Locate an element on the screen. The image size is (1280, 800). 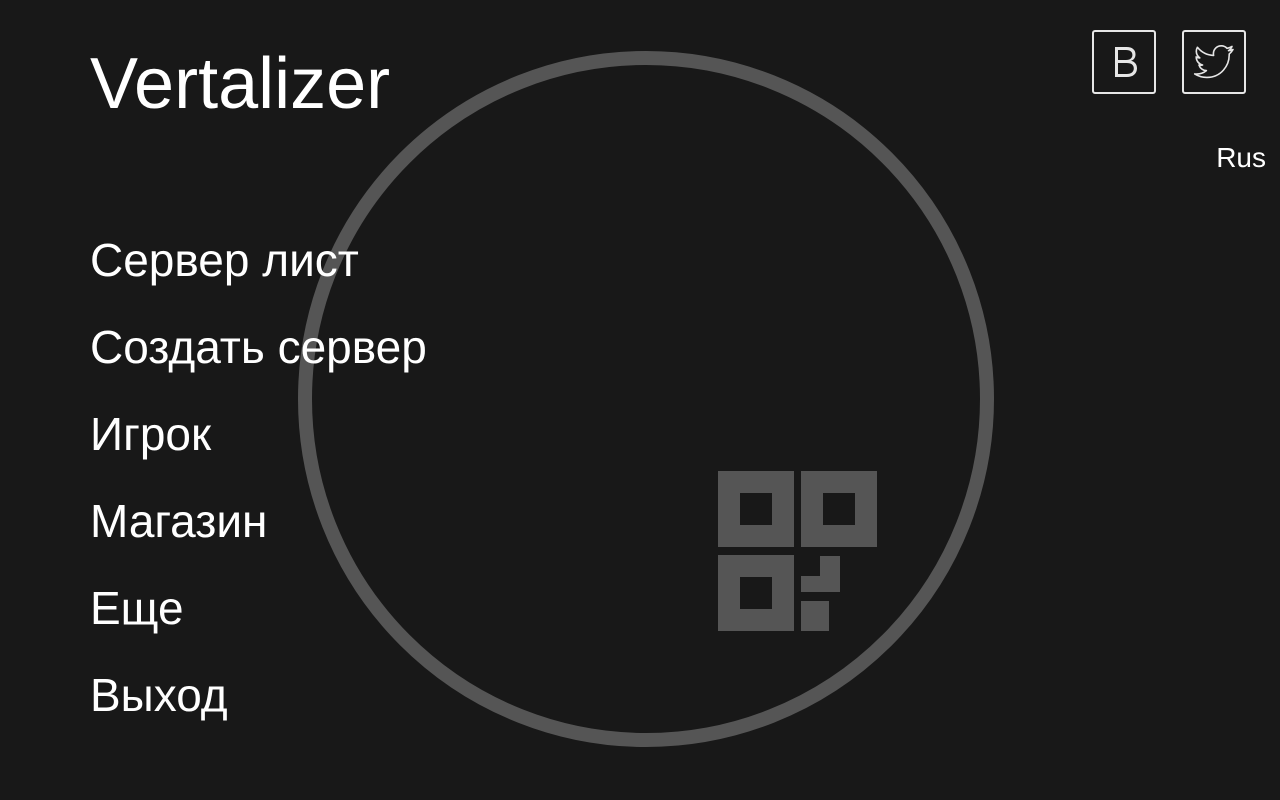
menu-item-exit: Выход is located at coordinates (258, 704).